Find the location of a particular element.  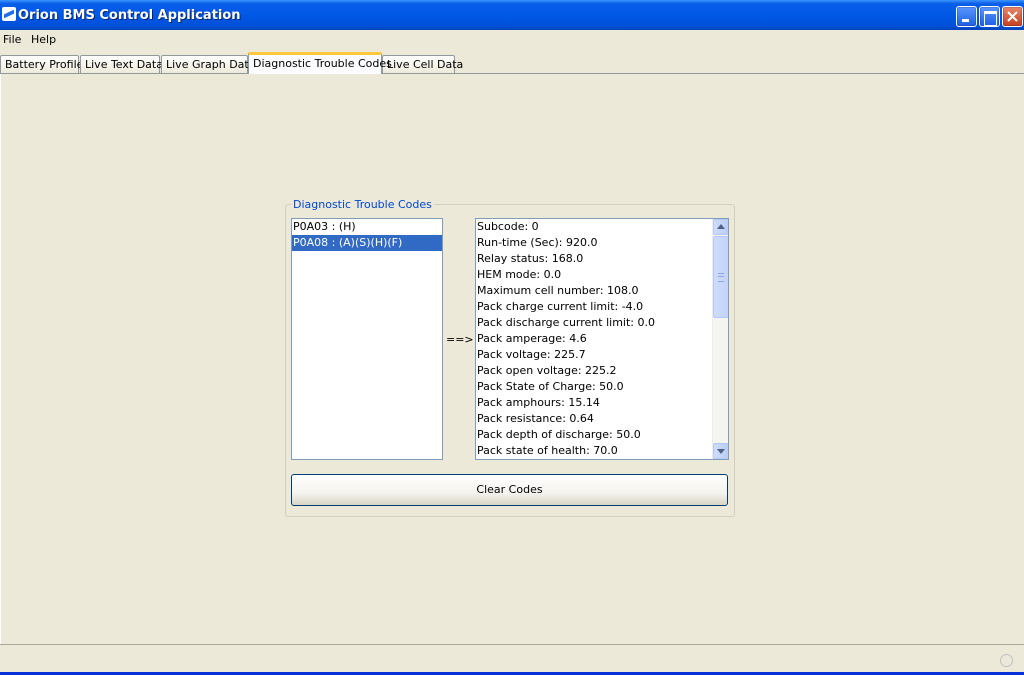

dtc-group-title: Diagnostic Trouble Codes is located at coordinates (362, 204).